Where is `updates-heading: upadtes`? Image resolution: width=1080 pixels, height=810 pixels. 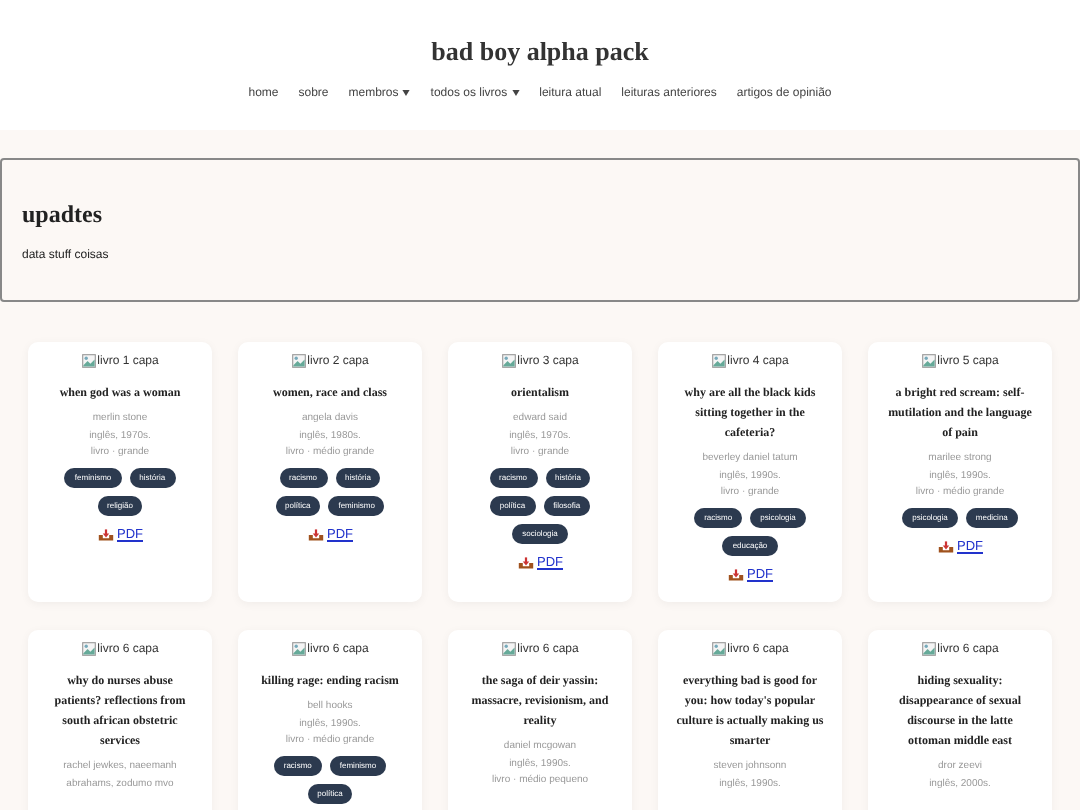 updates-heading: upadtes is located at coordinates (63, 215).